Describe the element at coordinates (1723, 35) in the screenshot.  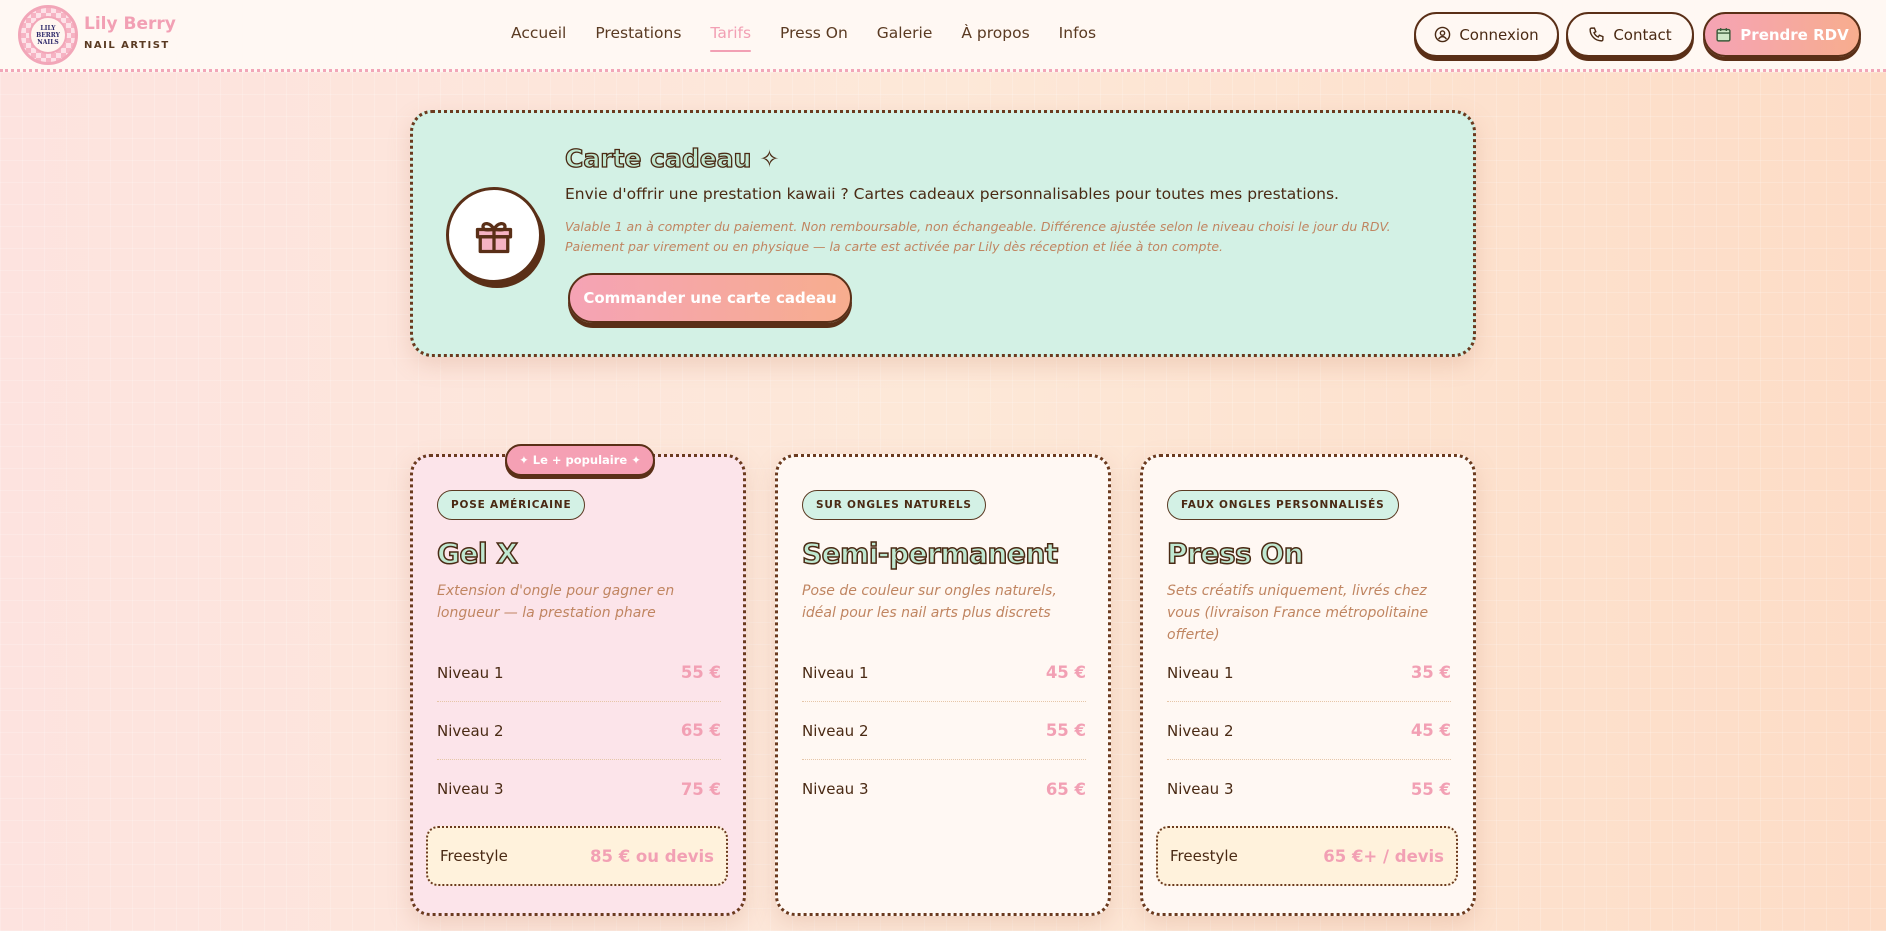
I see `calendar-icon` at that location.